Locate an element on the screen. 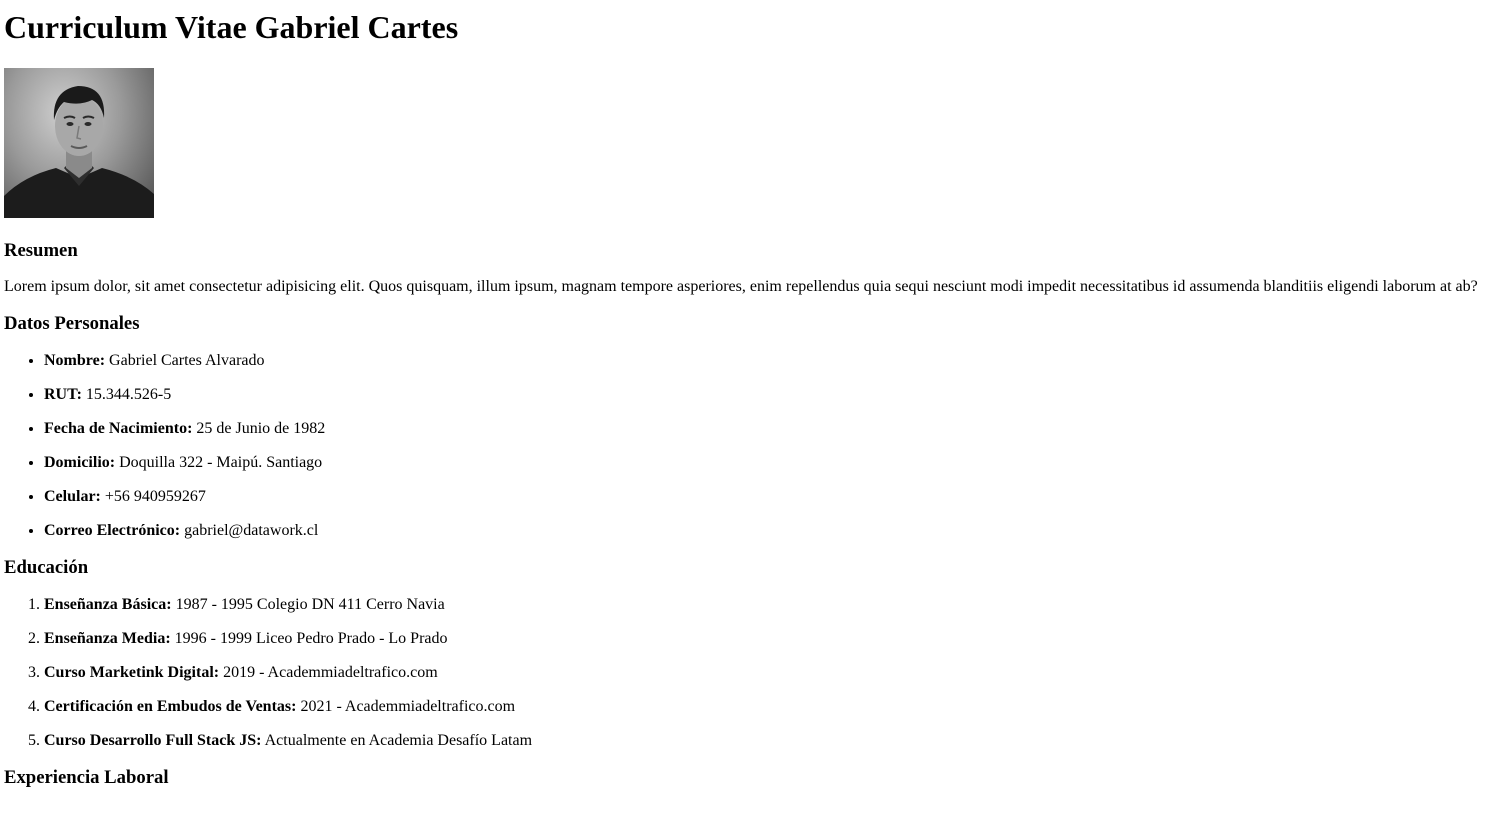 The height and width of the screenshot is (813, 1504). section-heading-datos-personales: Datos Personales is located at coordinates (72, 323).